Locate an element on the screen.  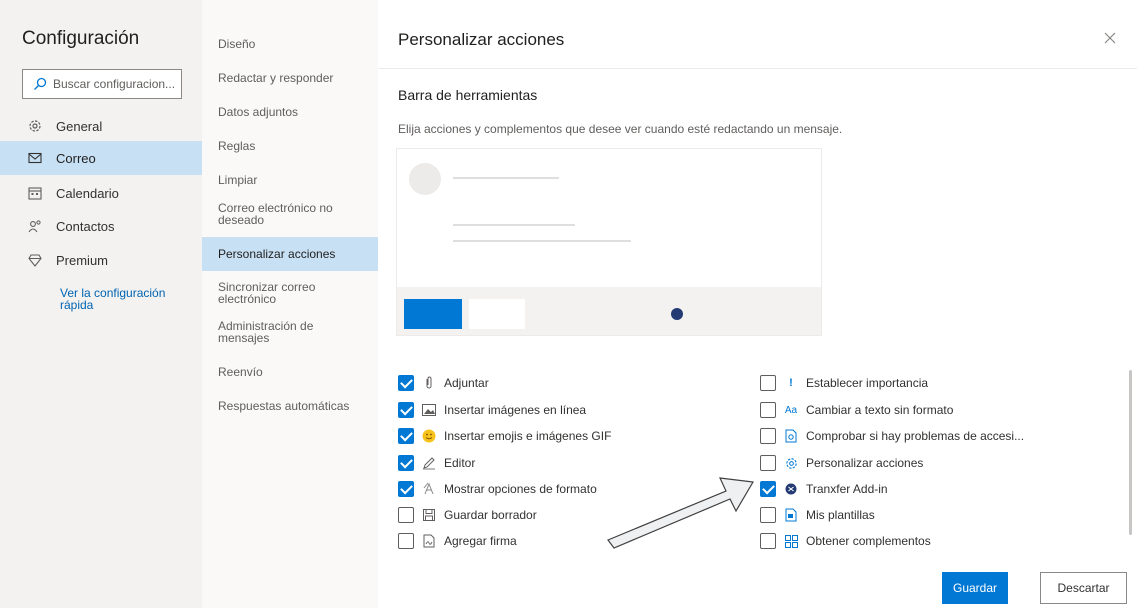
subnav-datos-adjuntos: Datos adjuntos is located at coordinates (290, 112).